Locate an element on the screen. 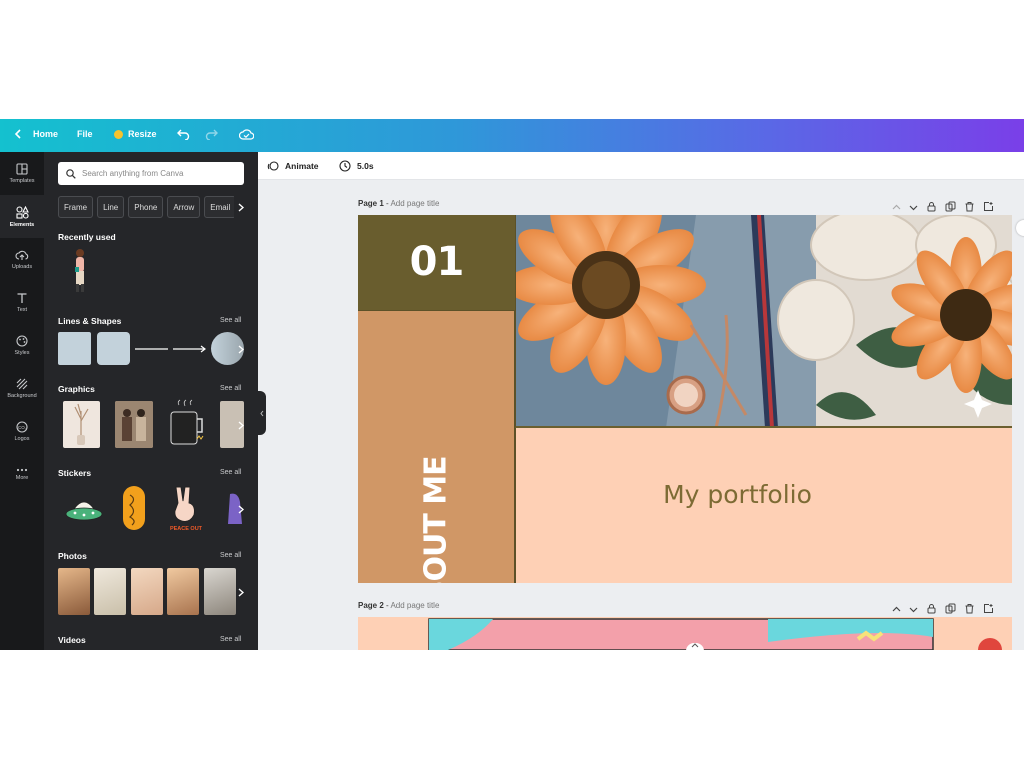  undo-button is located at coordinates (183, 134).